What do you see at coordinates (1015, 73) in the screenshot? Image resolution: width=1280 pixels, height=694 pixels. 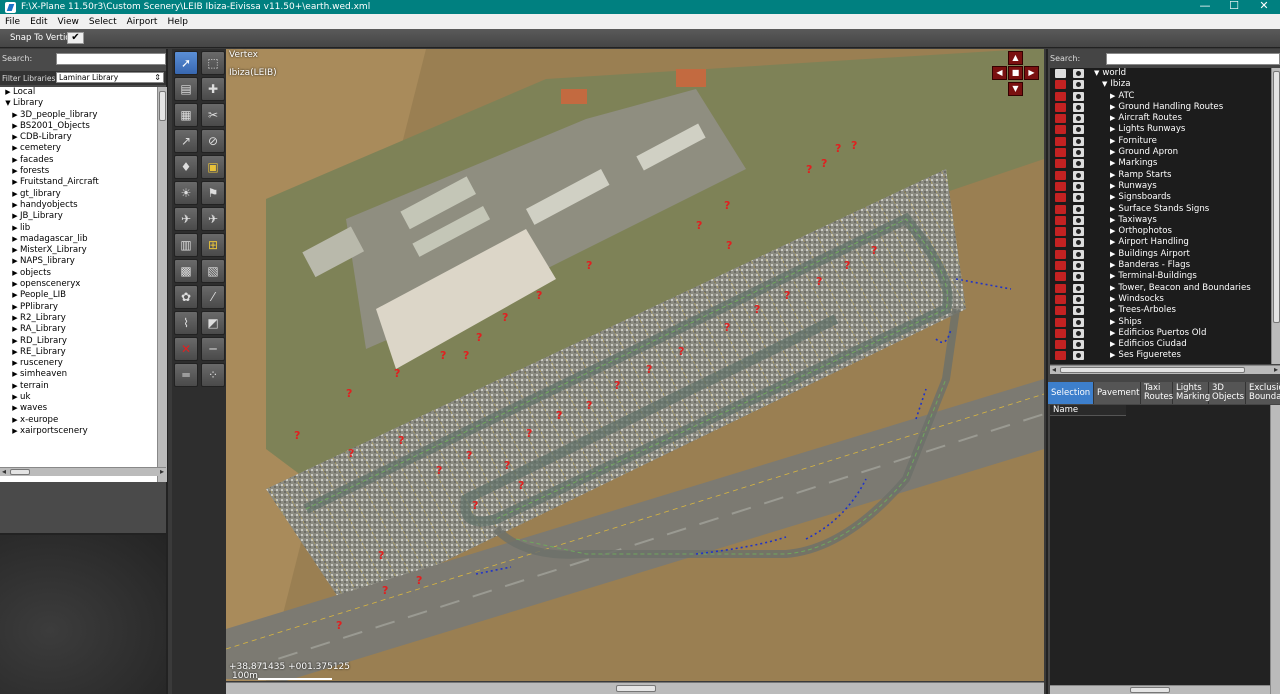 I see `zoom-center-icon: ■` at bounding box center [1015, 73].